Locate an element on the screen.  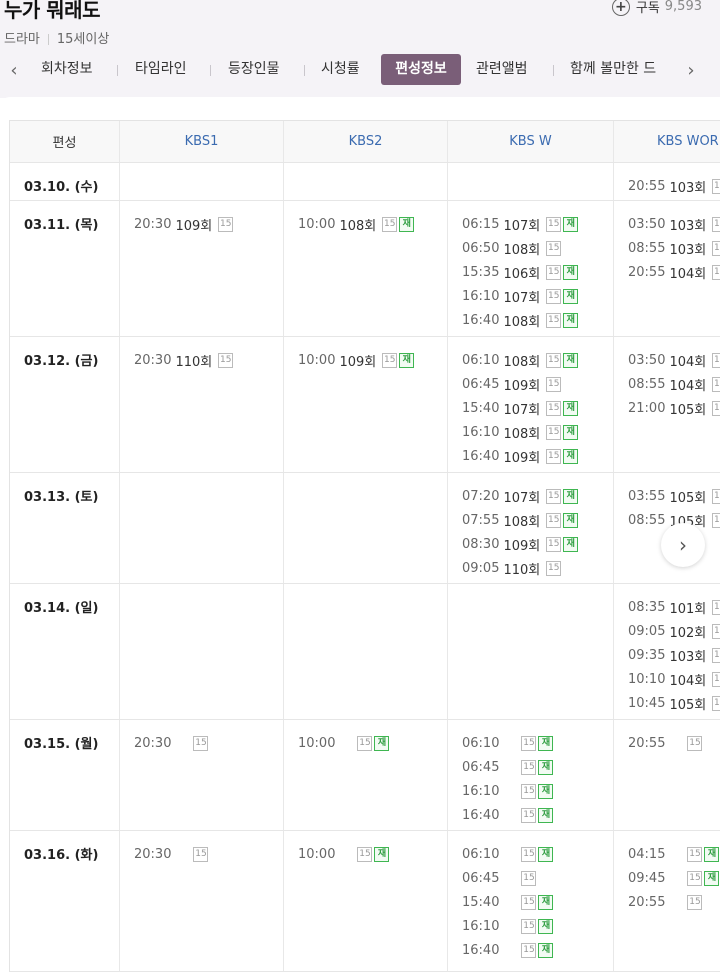
broadcast-entry: 16:40 108회 15 재 is located at coordinates (537, 320).